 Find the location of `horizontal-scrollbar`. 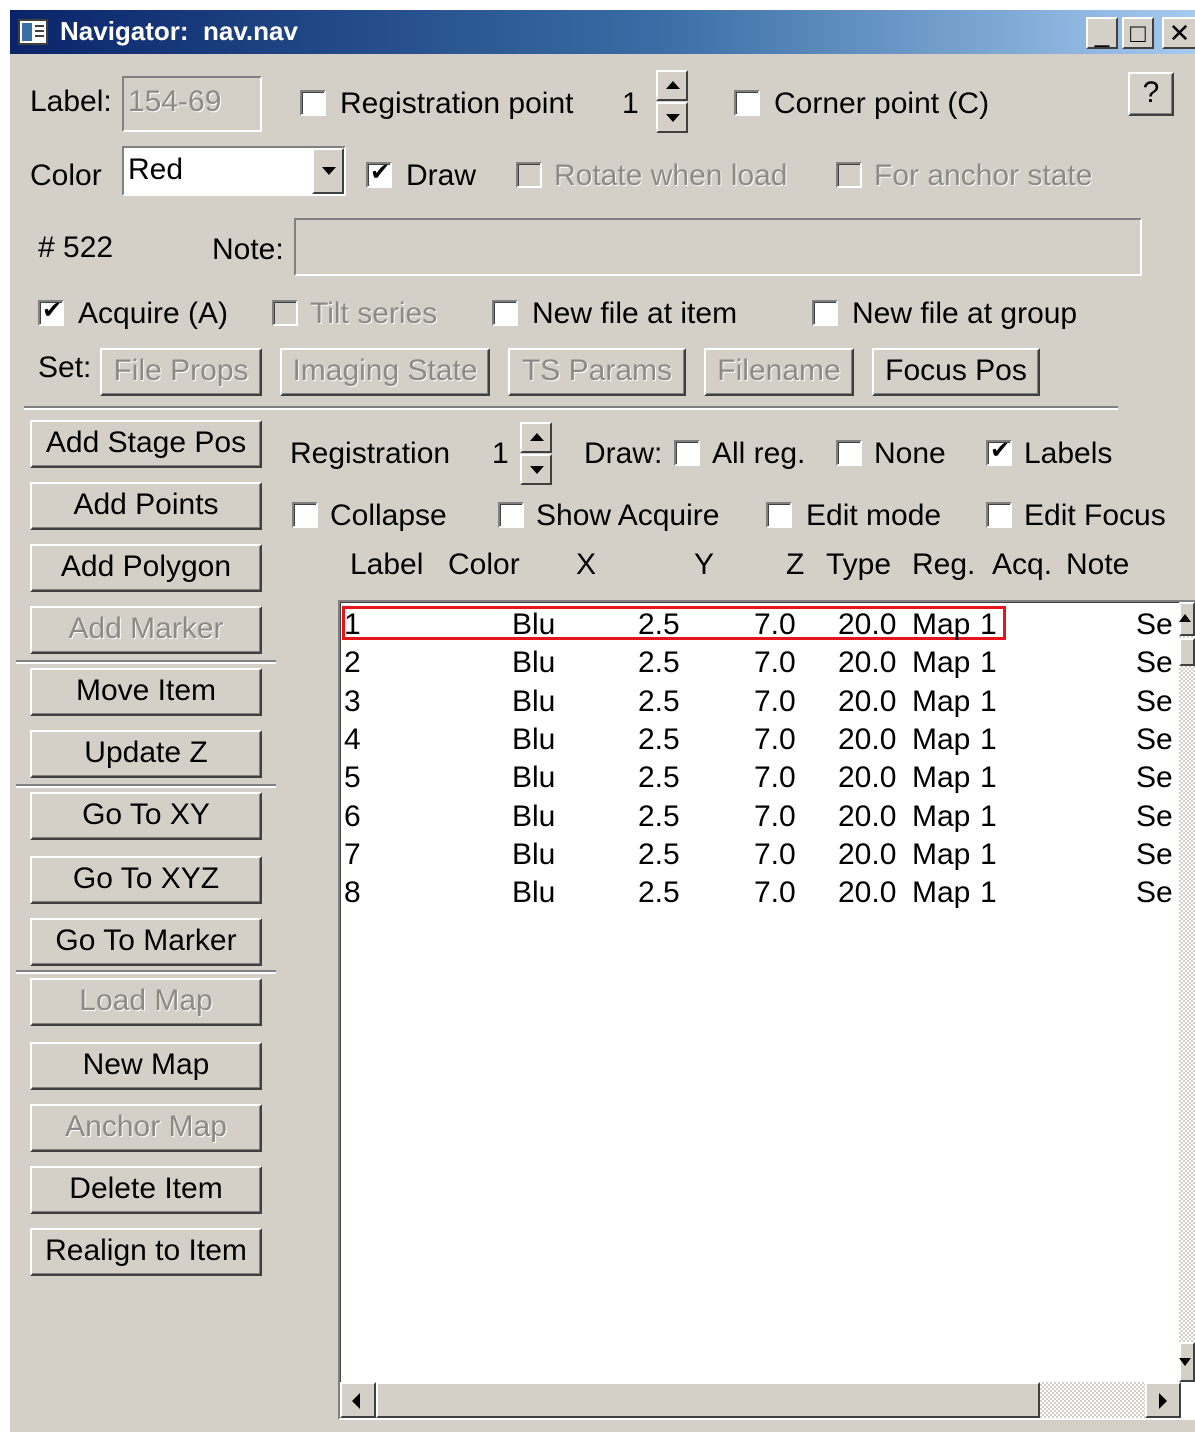

horizontal-scrollbar is located at coordinates (760, 1400).